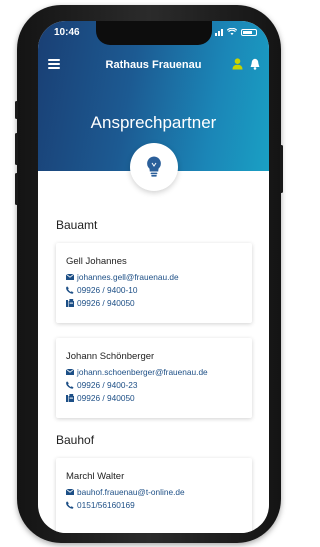 The image size is (320, 547). What do you see at coordinates (96, 261) in the screenshot?
I see `contact-name: Gell Johannes` at bounding box center [96, 261].